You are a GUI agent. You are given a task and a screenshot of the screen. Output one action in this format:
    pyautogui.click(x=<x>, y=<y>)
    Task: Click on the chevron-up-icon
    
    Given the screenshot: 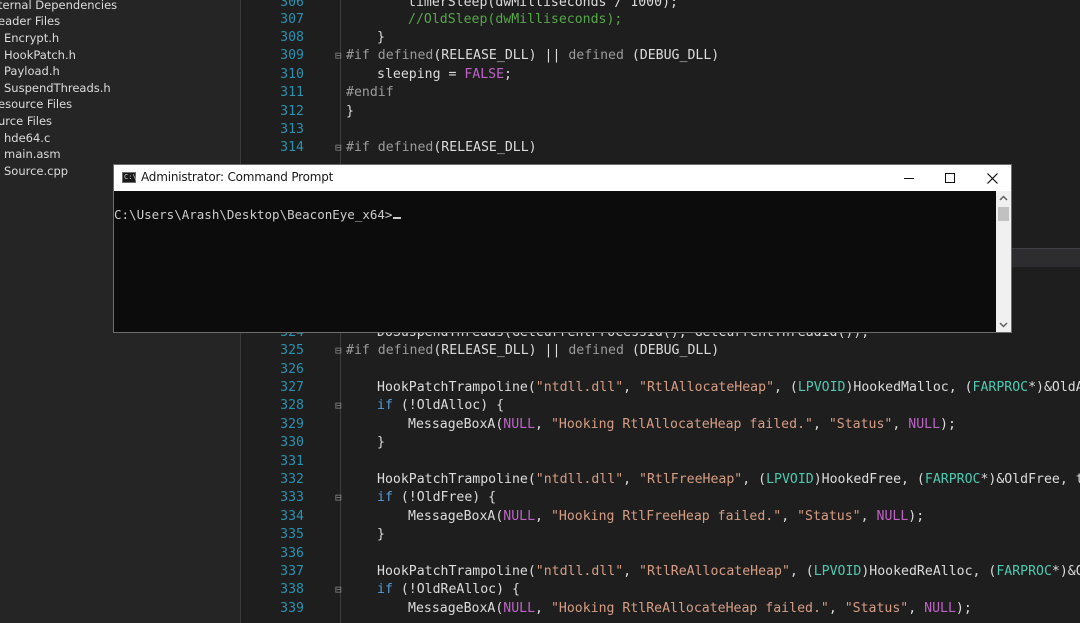 What is the action you would take?
    pyautogui.click(x=1003, y=198)
    